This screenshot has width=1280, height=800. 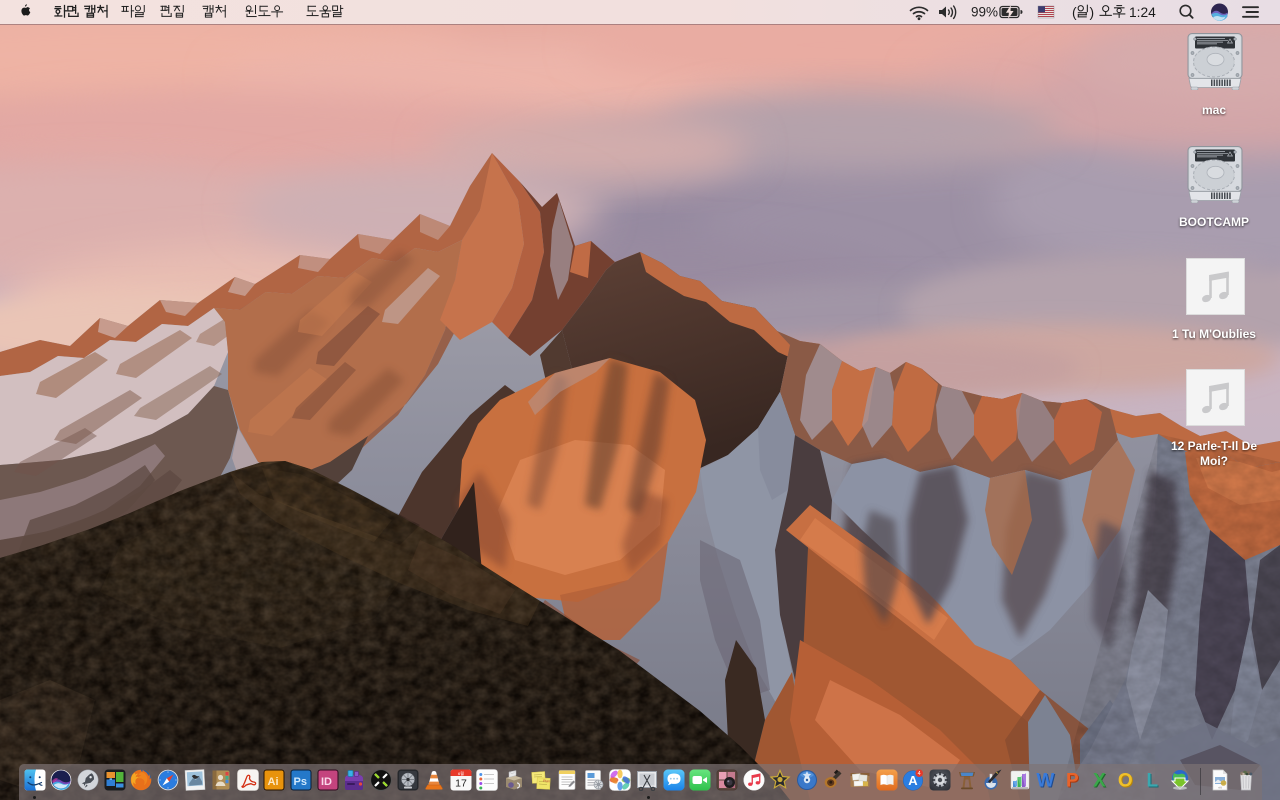 I want to click on svg-text: X, so click(x=1099, y=781).